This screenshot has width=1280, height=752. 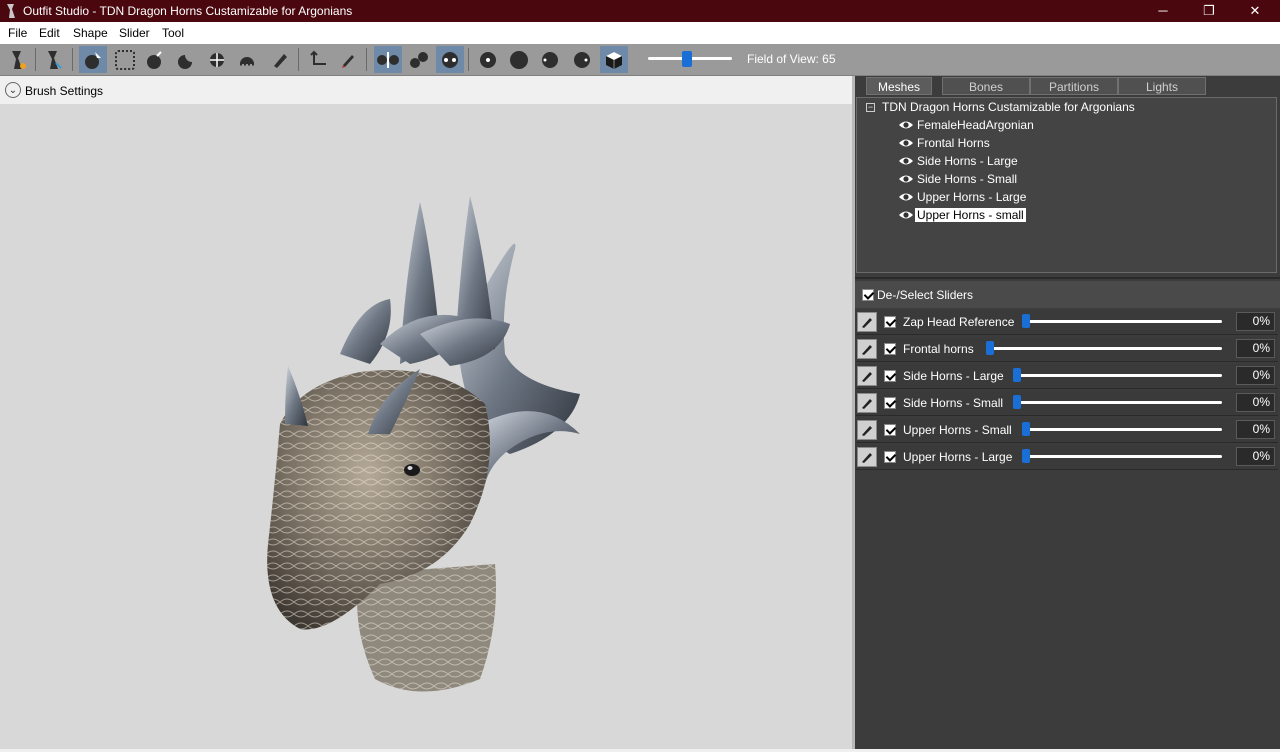 I want to click on brush-settings-label: Brush Settings, so click(x=64, y=91).